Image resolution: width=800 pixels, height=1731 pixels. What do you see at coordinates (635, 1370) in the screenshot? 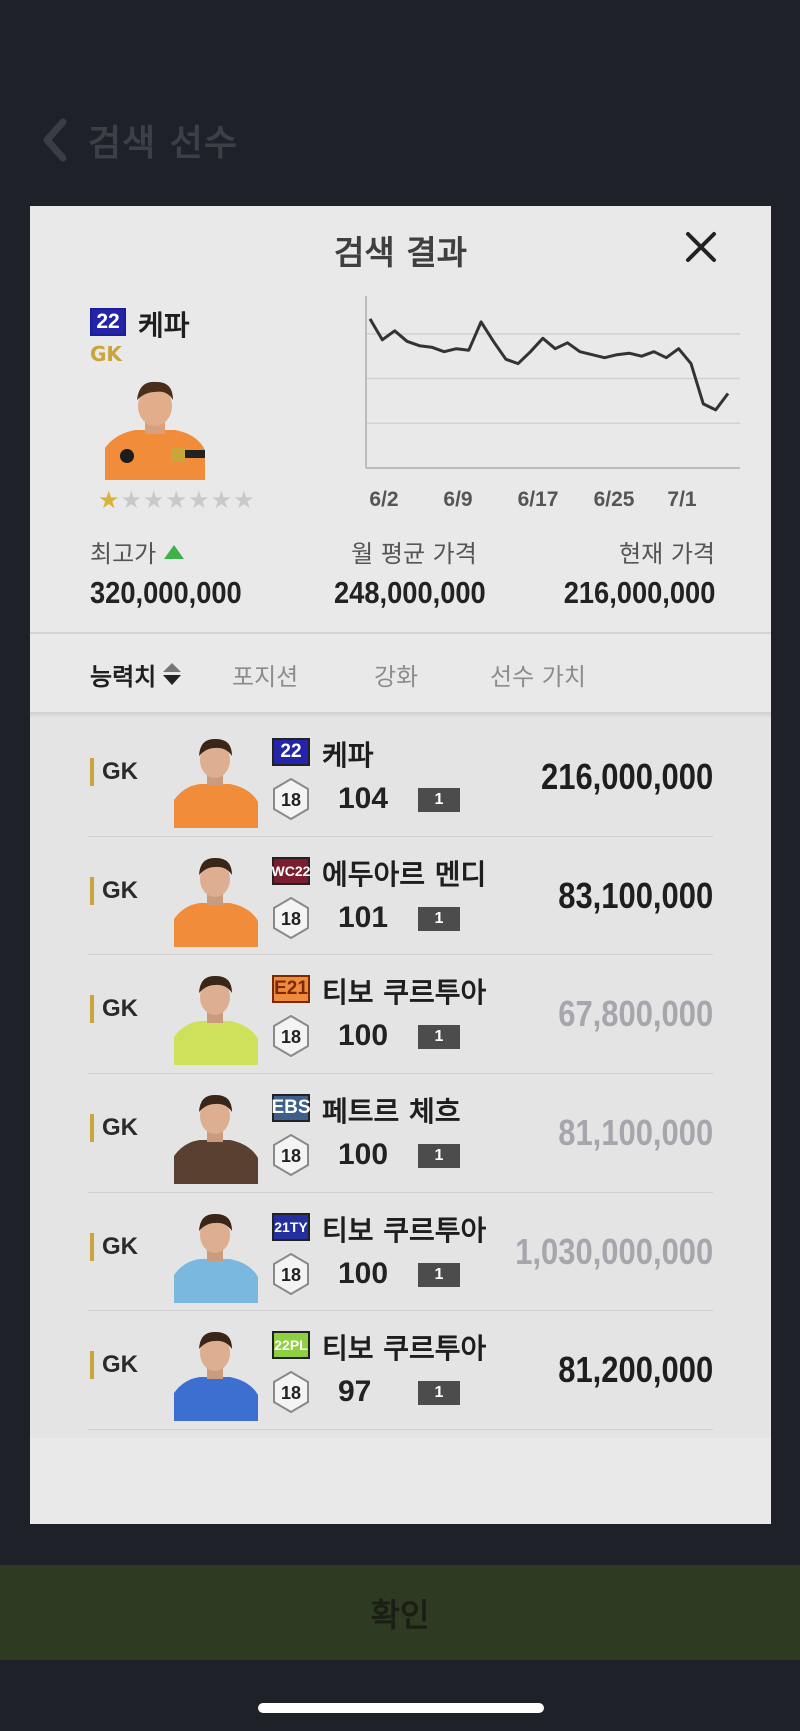
I see `player-price: 81,200,000` at bounding box center [635, 1370].